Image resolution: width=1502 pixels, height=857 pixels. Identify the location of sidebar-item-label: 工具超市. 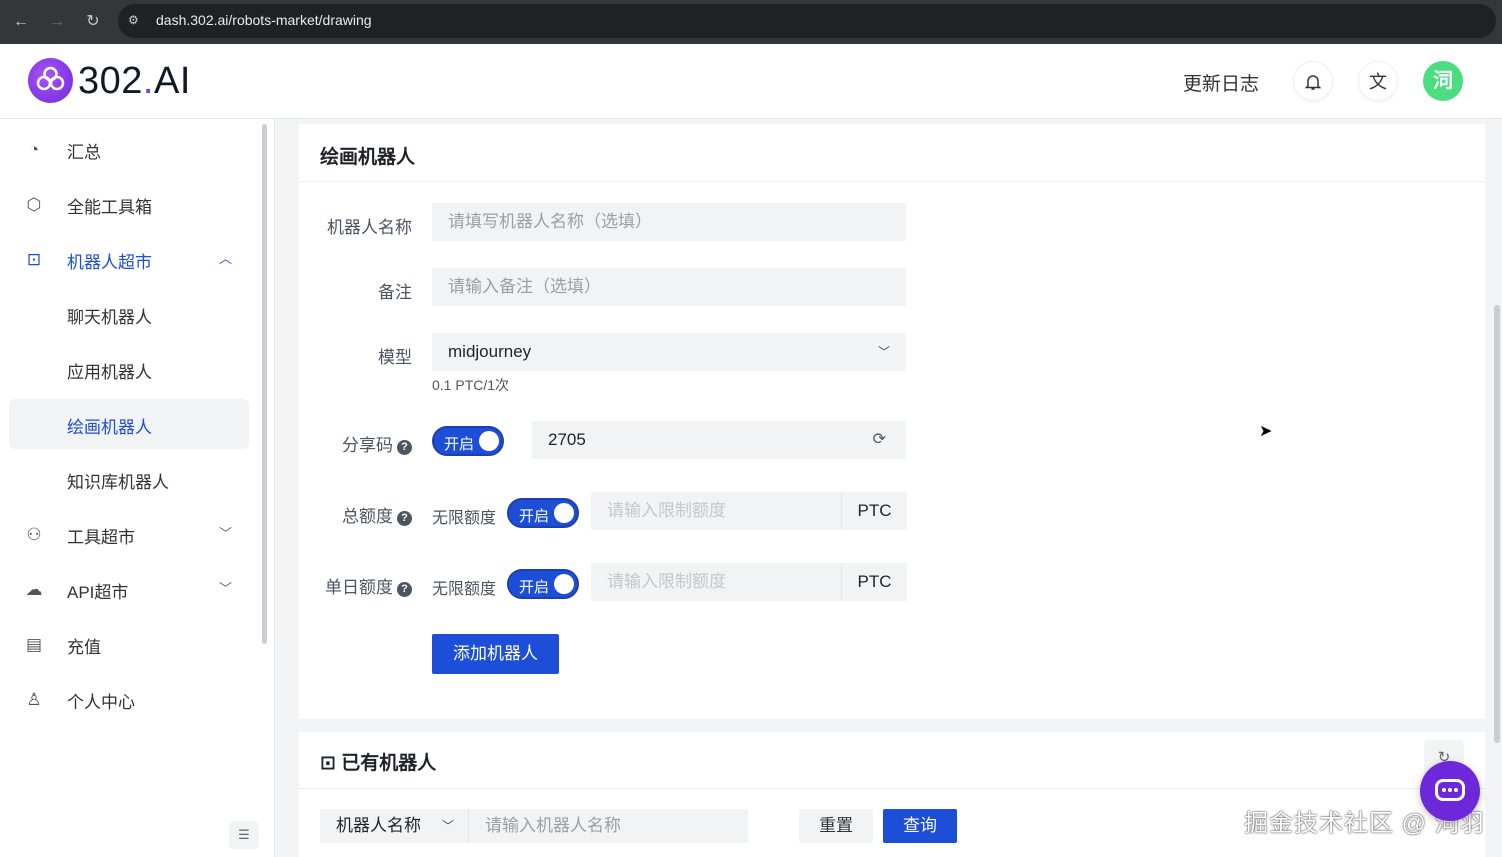
(101, 537).